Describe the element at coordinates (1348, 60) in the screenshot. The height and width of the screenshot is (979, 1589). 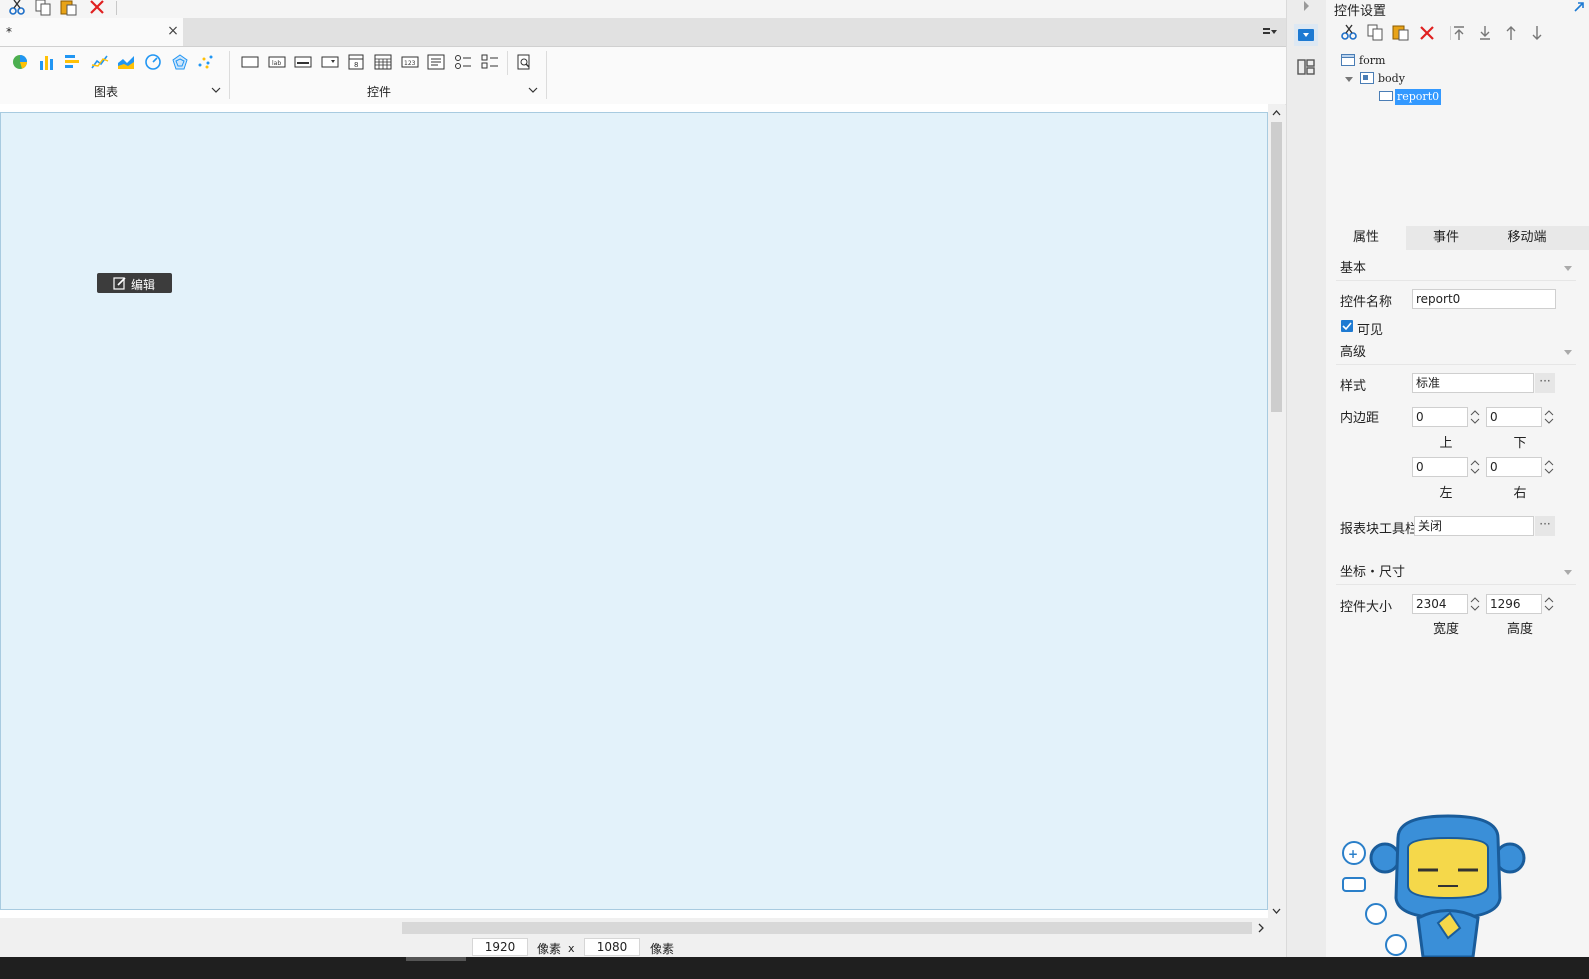
I see `form-icon` at that location.